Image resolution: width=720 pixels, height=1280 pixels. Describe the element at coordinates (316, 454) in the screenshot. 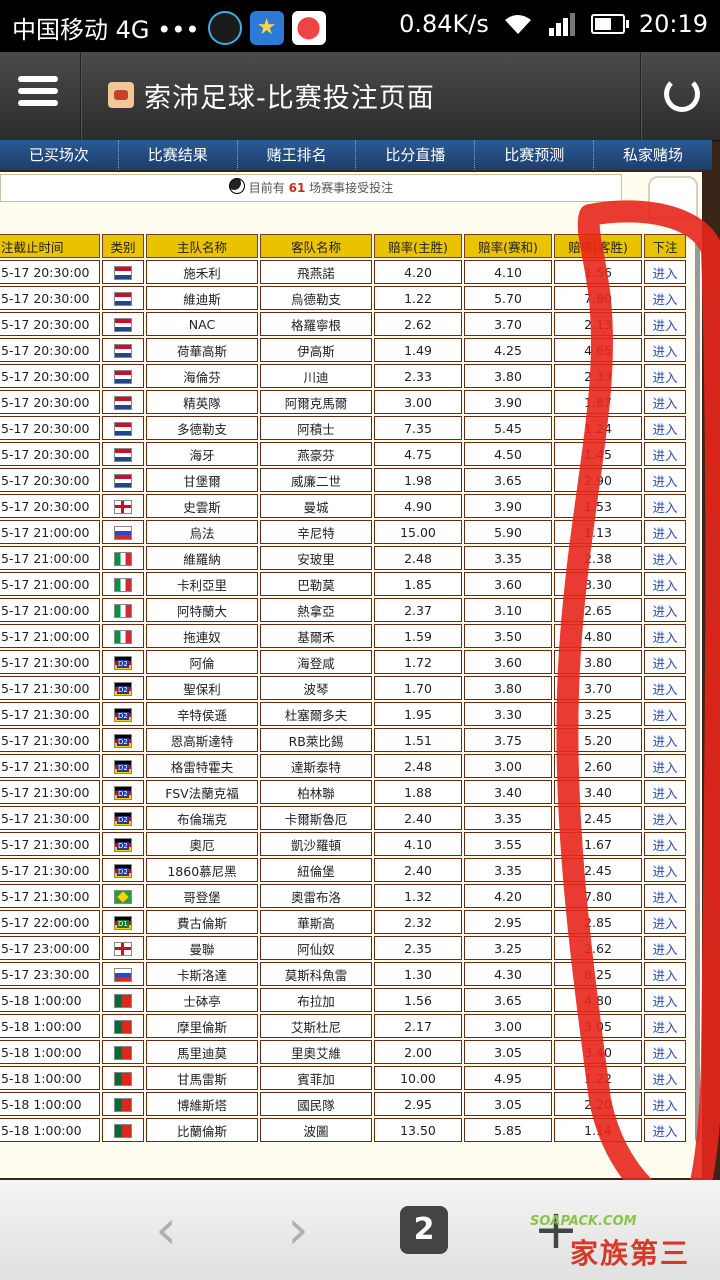

I see `cell-away-team: 燕豪芬` at that location.